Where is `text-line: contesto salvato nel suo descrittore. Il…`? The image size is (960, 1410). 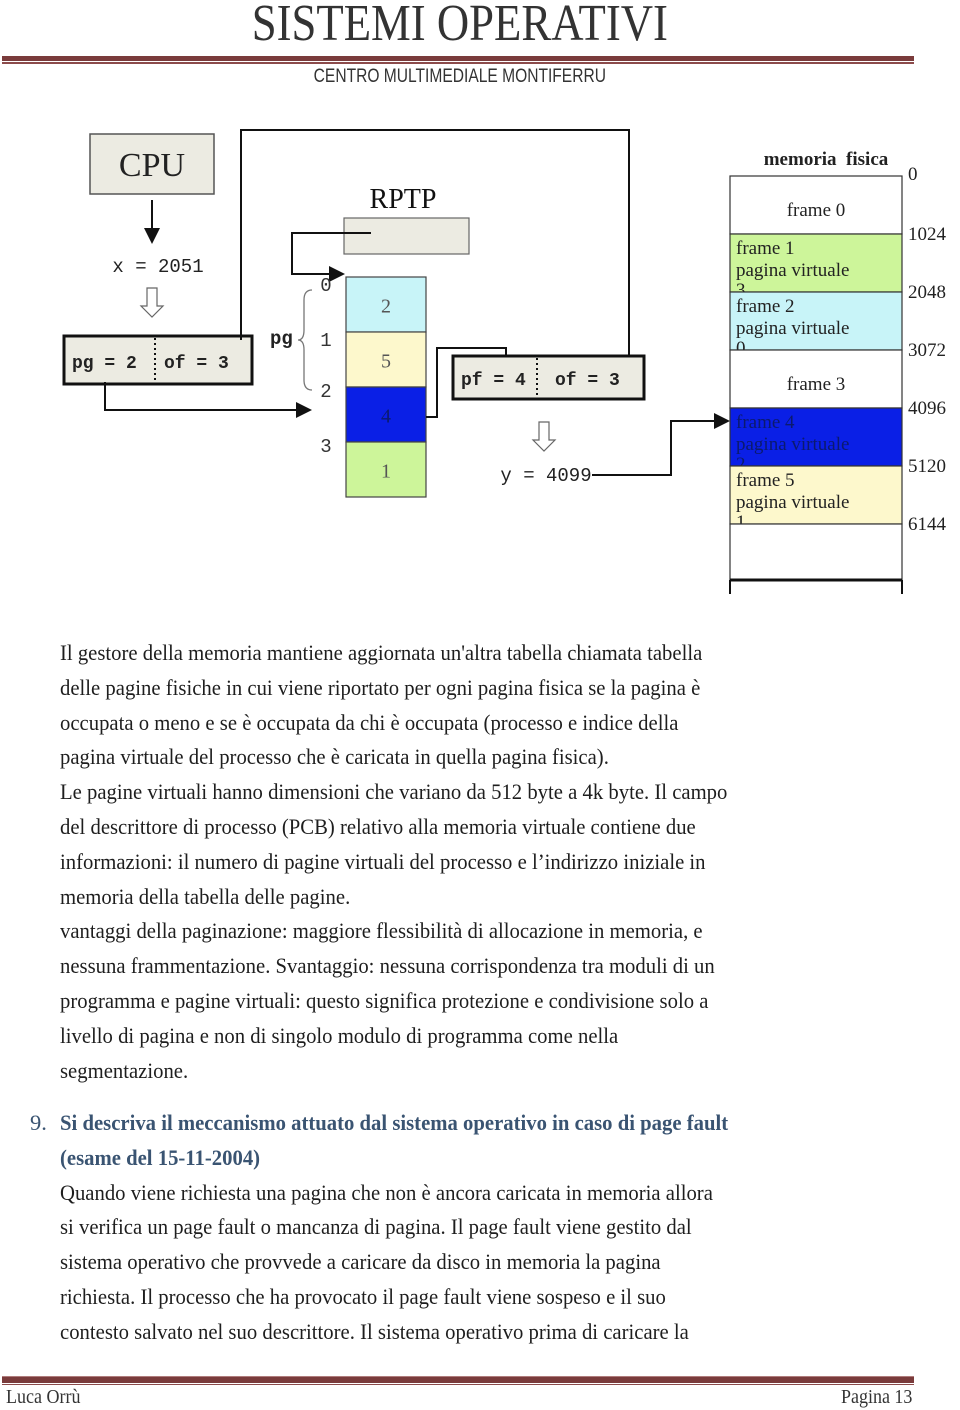
text-line: contesto salvato nel suo descrittore. Il… is located at coordinates (374, 1331).